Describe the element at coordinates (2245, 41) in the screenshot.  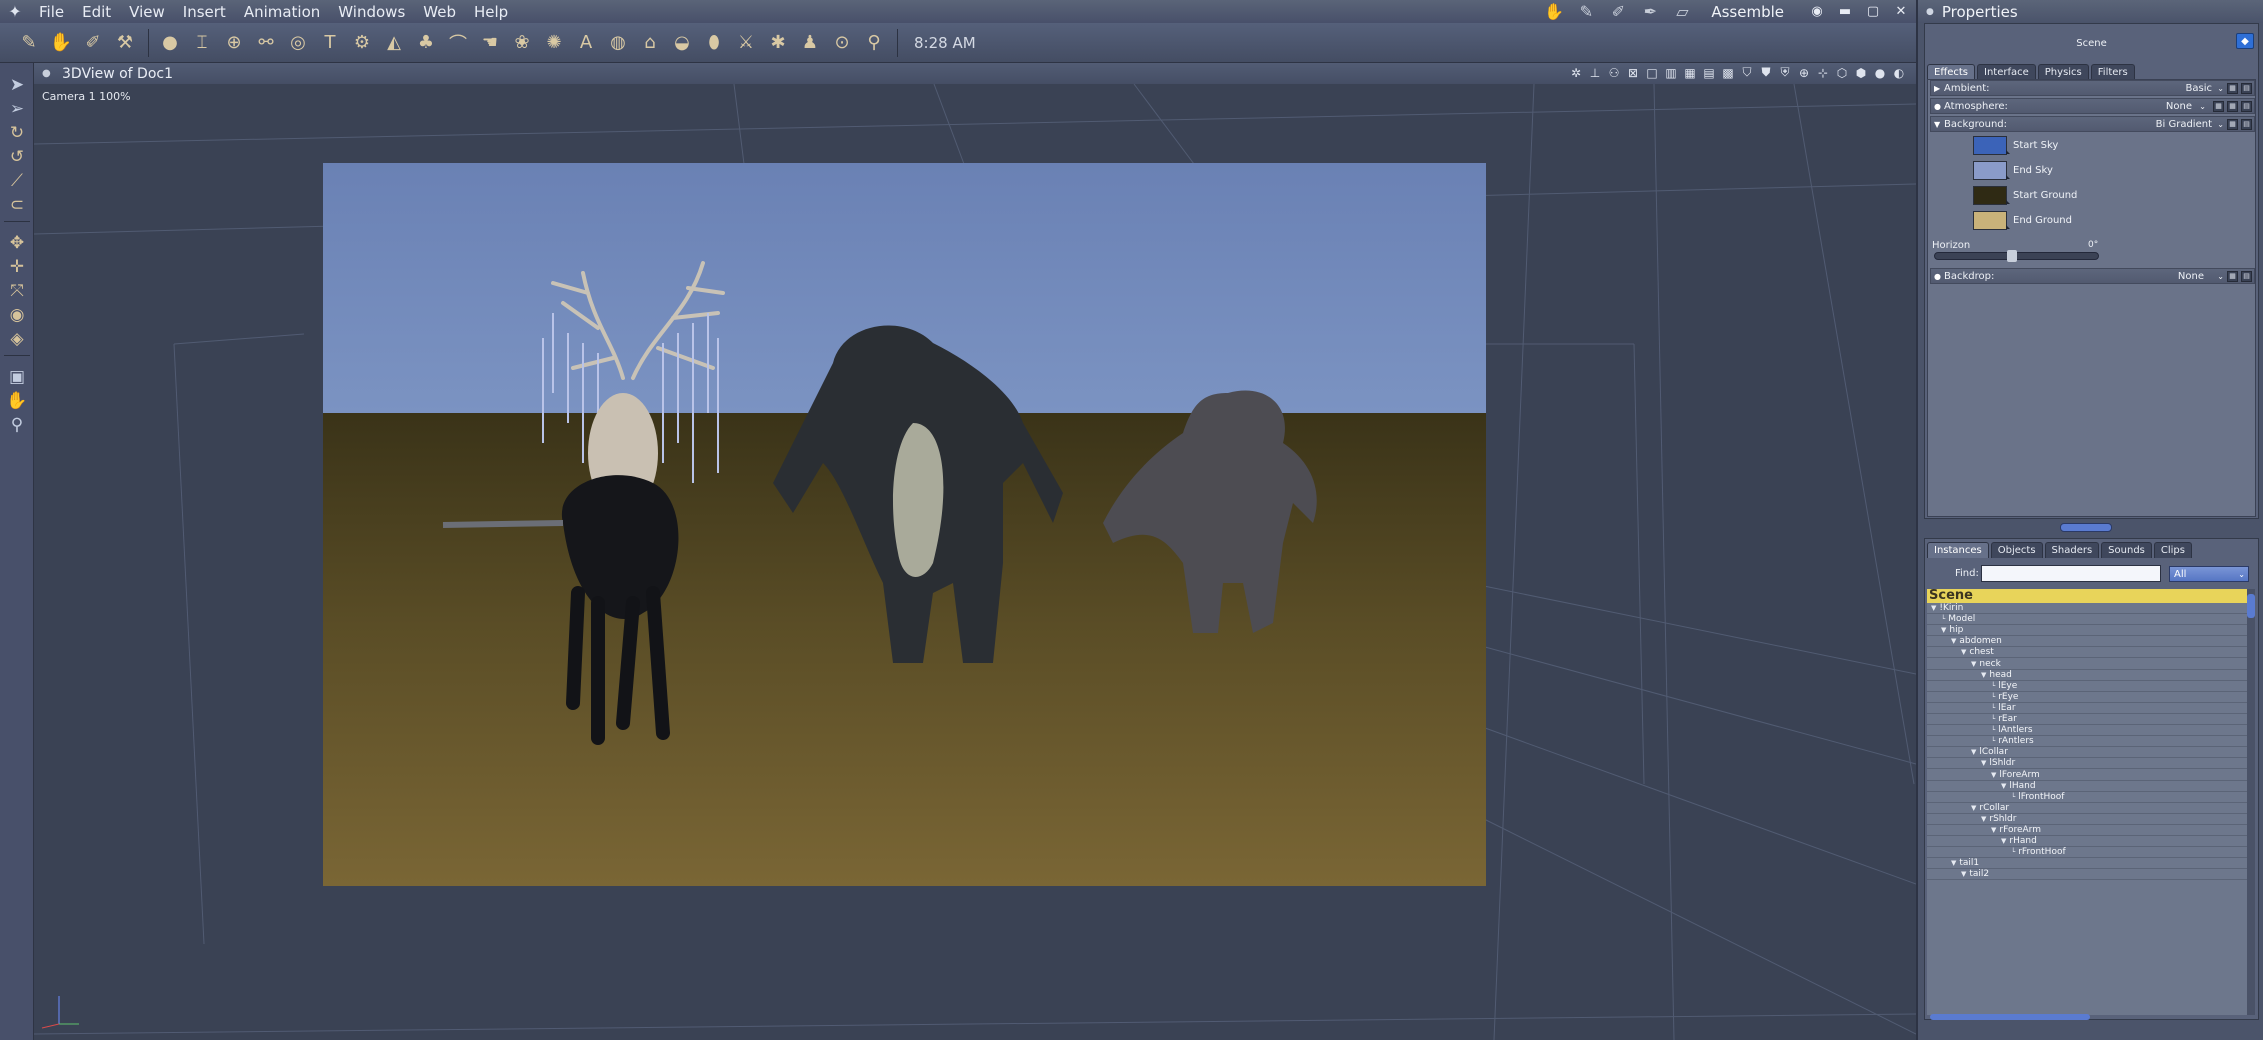
I see `panel-options-button: ◆` at that location.